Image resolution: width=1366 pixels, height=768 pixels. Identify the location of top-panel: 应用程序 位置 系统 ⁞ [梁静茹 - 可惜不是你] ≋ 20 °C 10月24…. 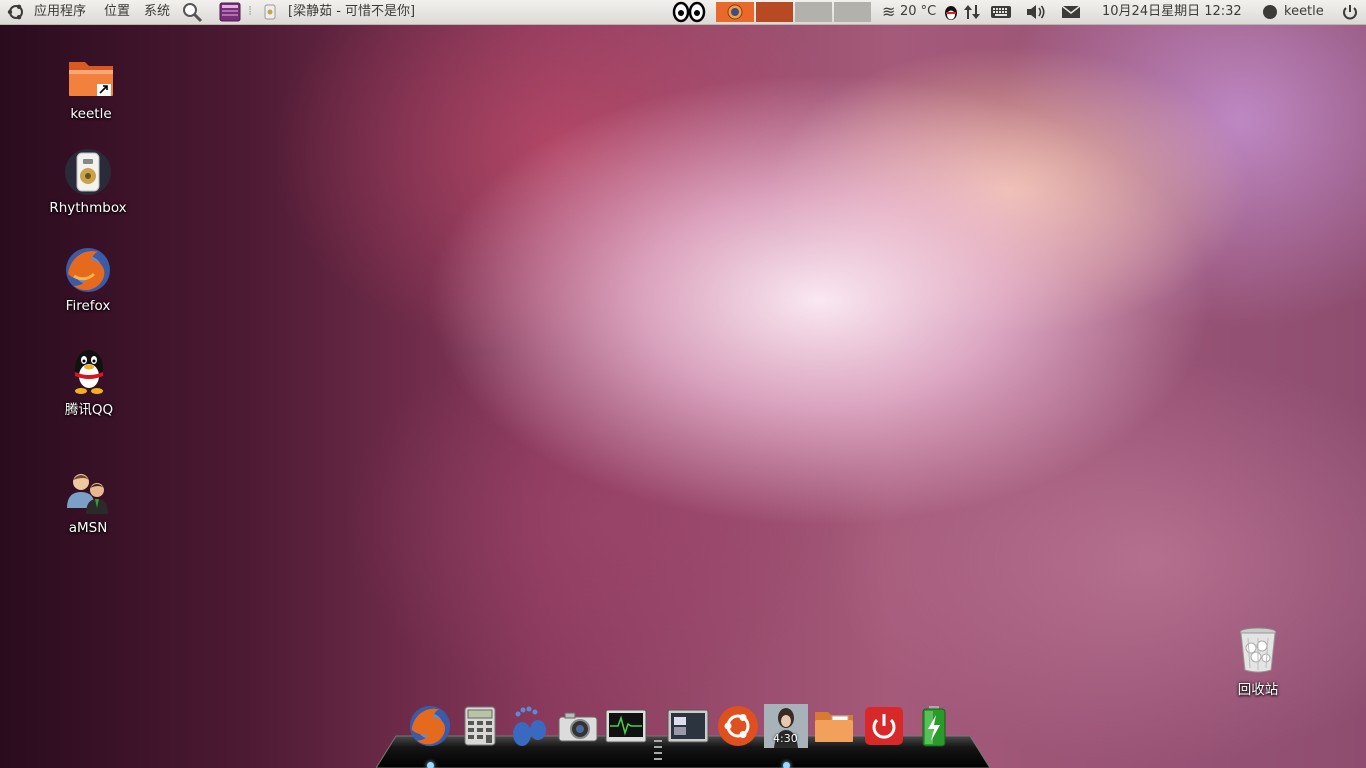
(683, 12).